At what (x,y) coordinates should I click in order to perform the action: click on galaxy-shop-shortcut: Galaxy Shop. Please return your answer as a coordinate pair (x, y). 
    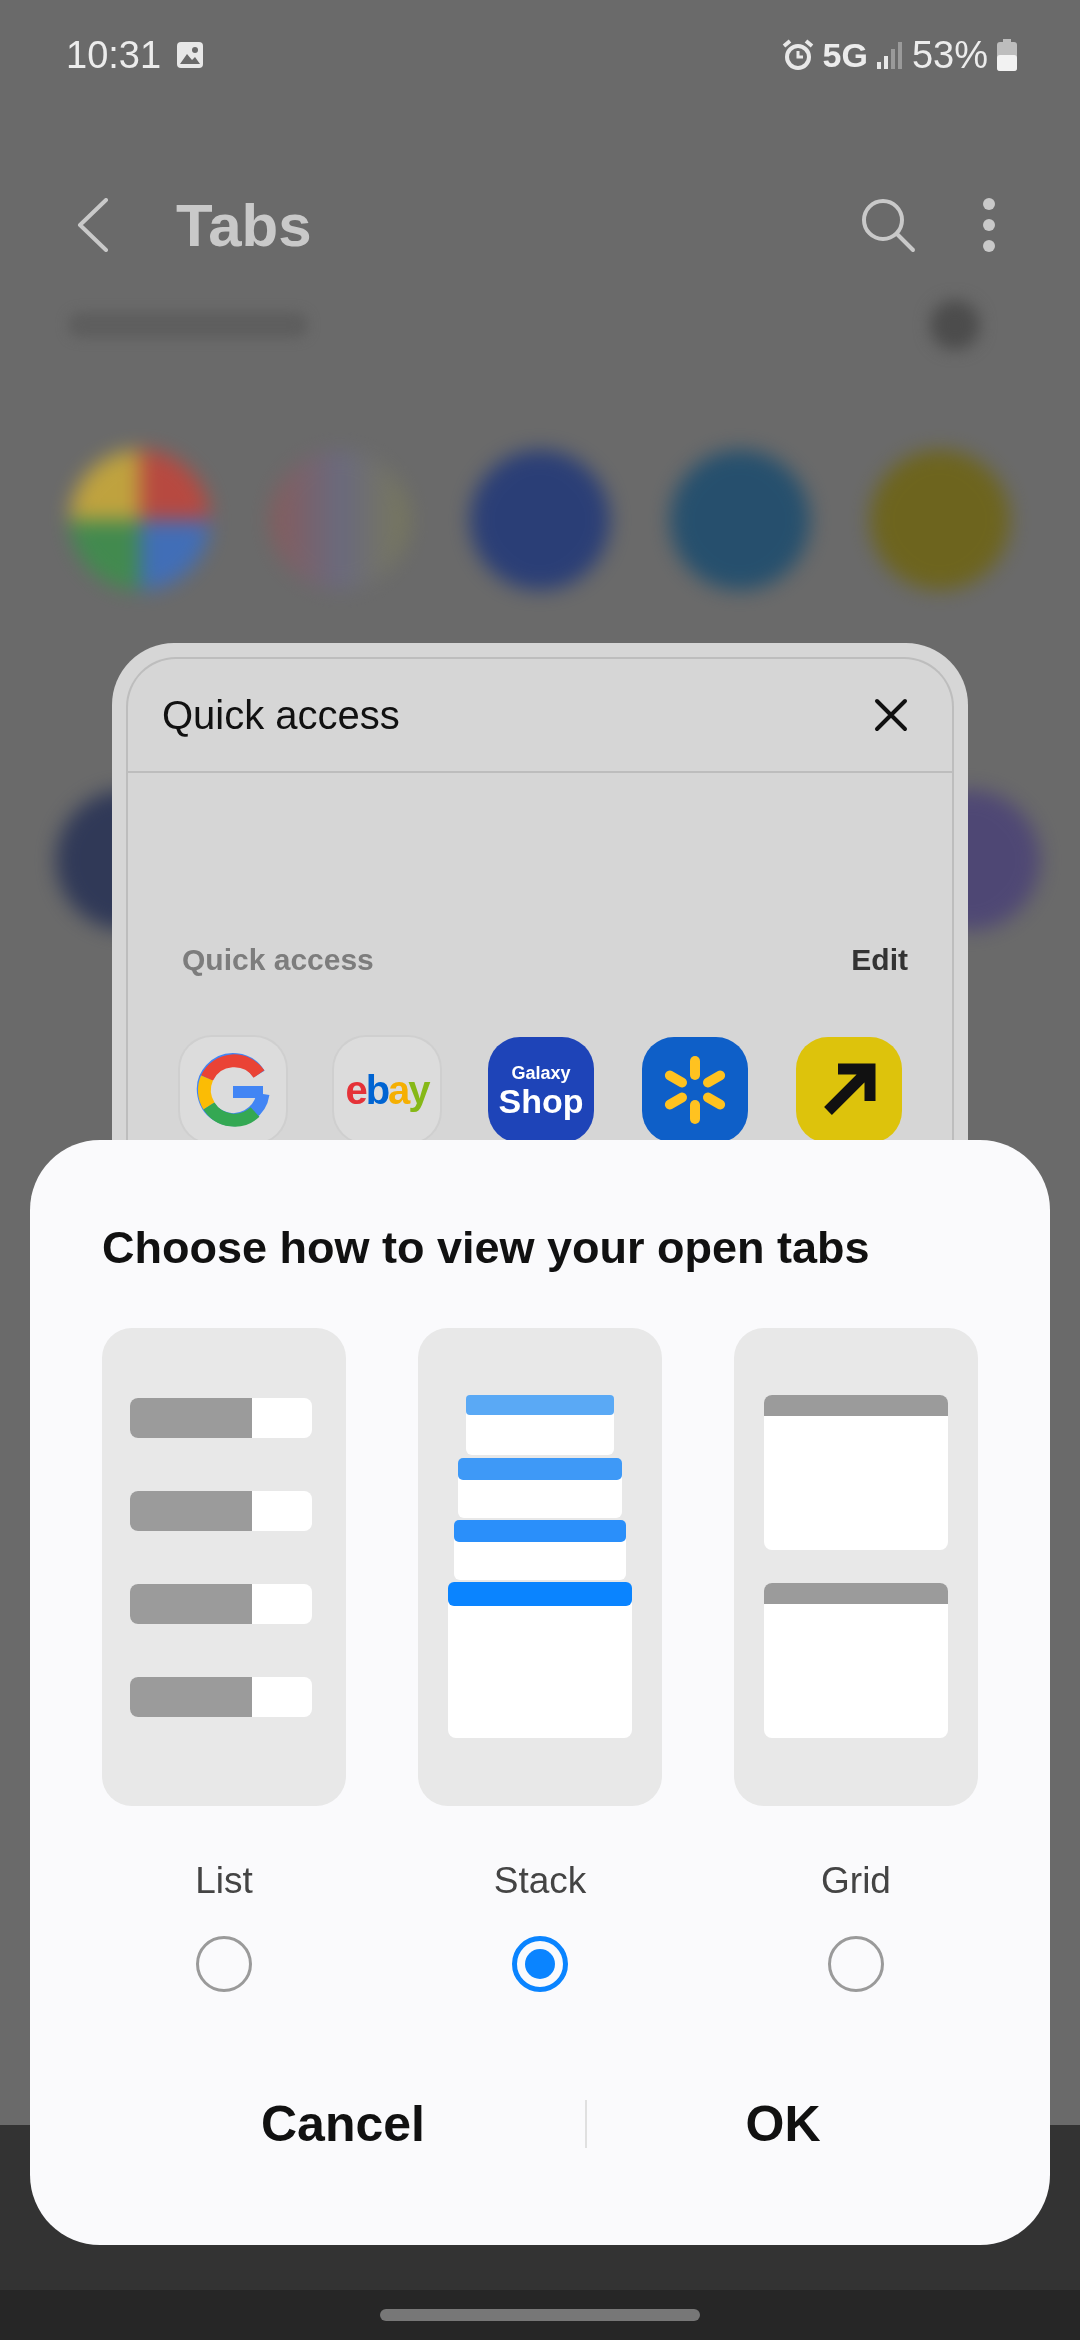
    Looking at the image, I should click on (541, 1090).